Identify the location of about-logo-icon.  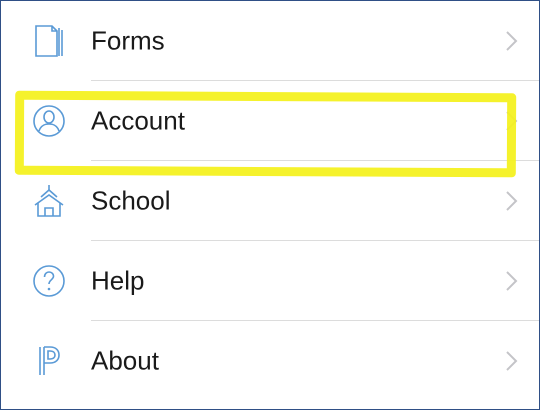
(49, 361).